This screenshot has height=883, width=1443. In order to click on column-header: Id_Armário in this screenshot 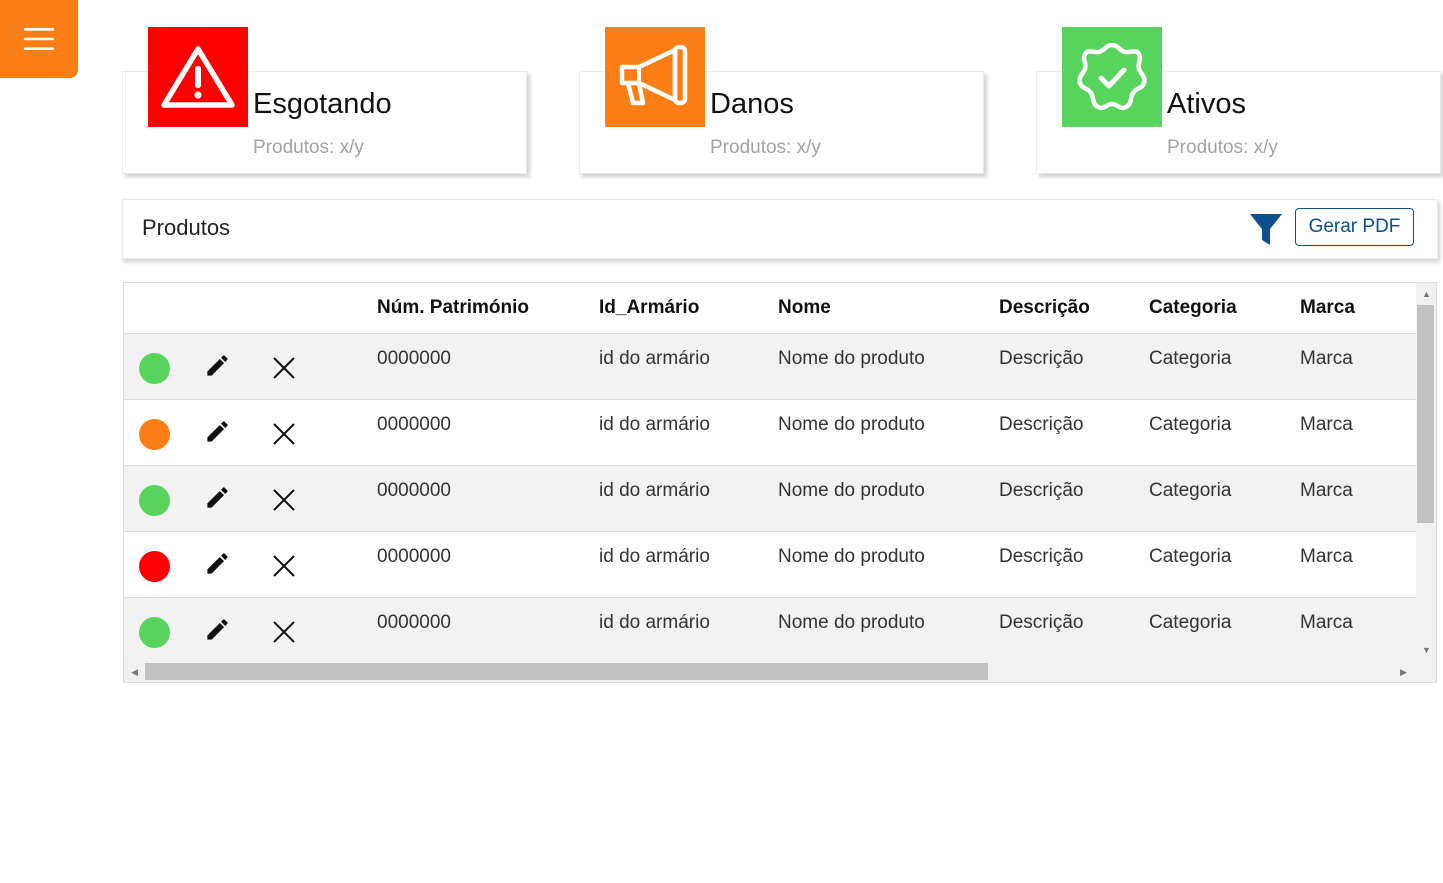, I will do `click(649, 308)`.